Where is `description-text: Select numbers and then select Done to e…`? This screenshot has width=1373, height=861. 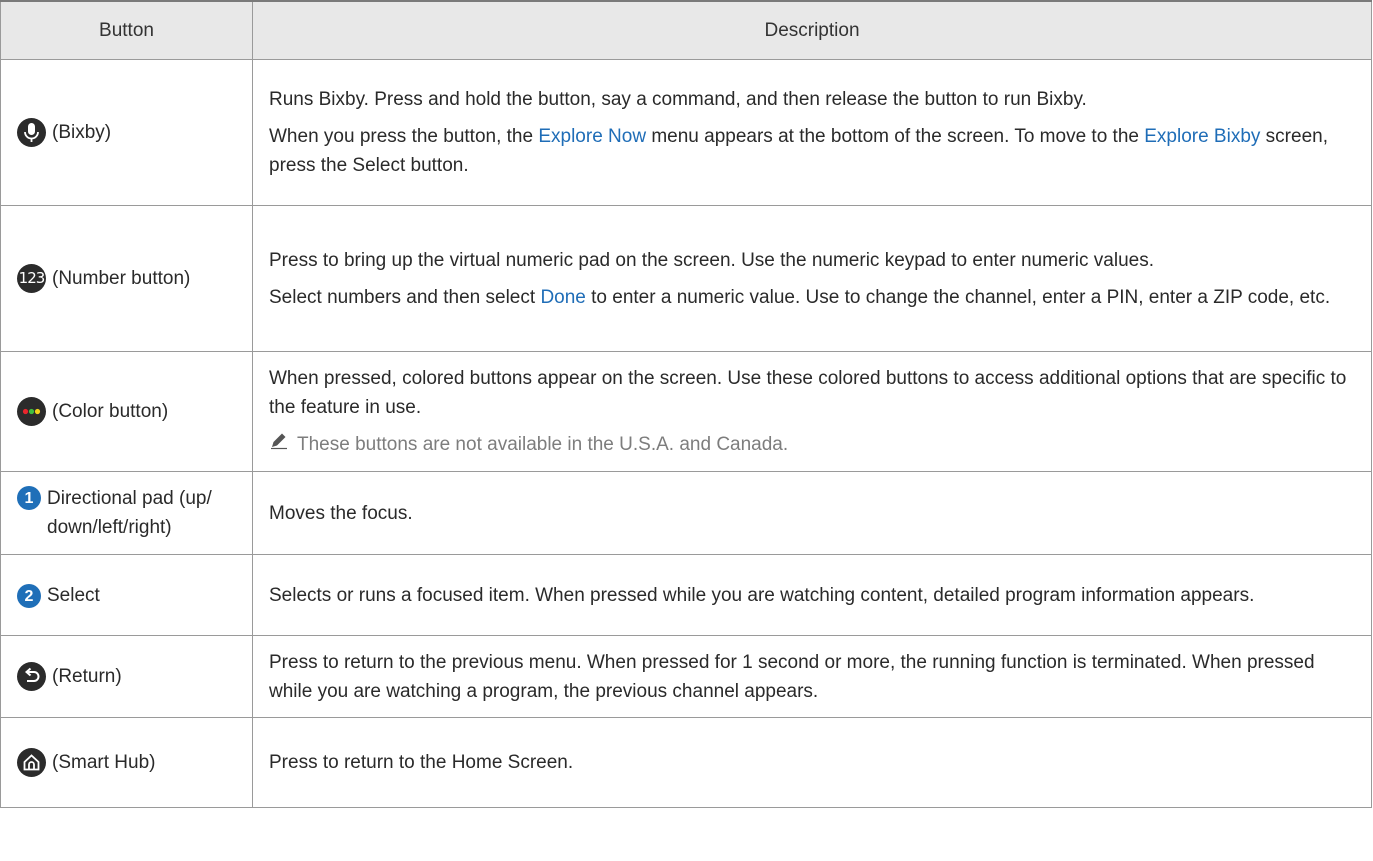 description-text: Select numbers and then select Done to e… is located at coordinates (800, 297).